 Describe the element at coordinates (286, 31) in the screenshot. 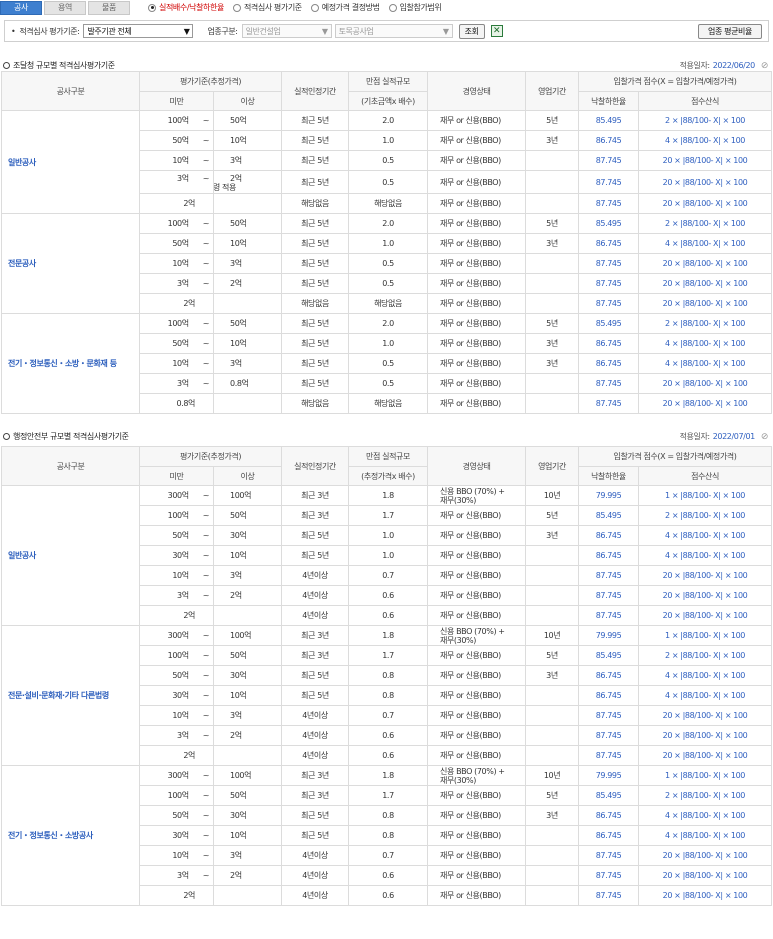

I see `category-select: 일반건설업 ▼` at that location.